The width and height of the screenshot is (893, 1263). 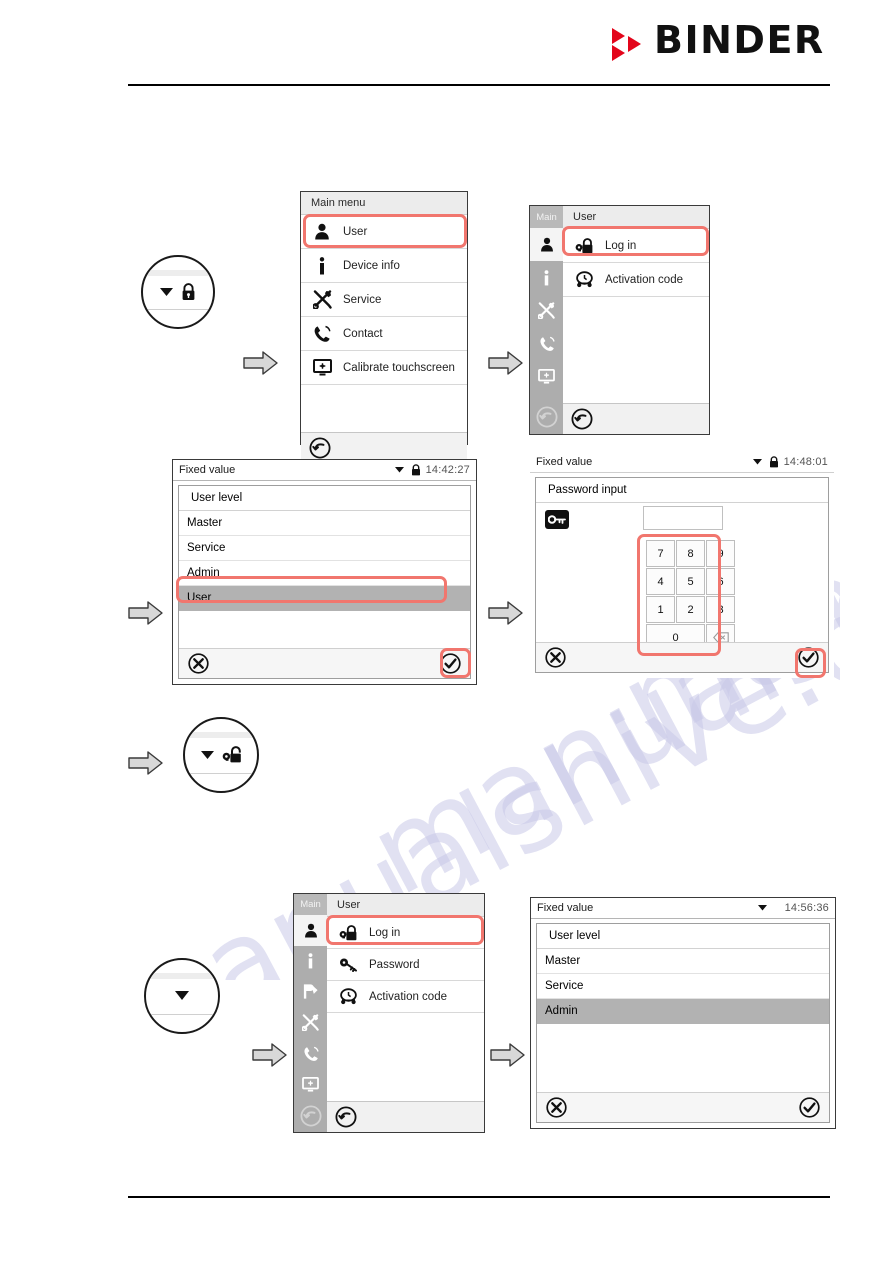 I want to click on list-header: User level, so click(x=683, y=936).